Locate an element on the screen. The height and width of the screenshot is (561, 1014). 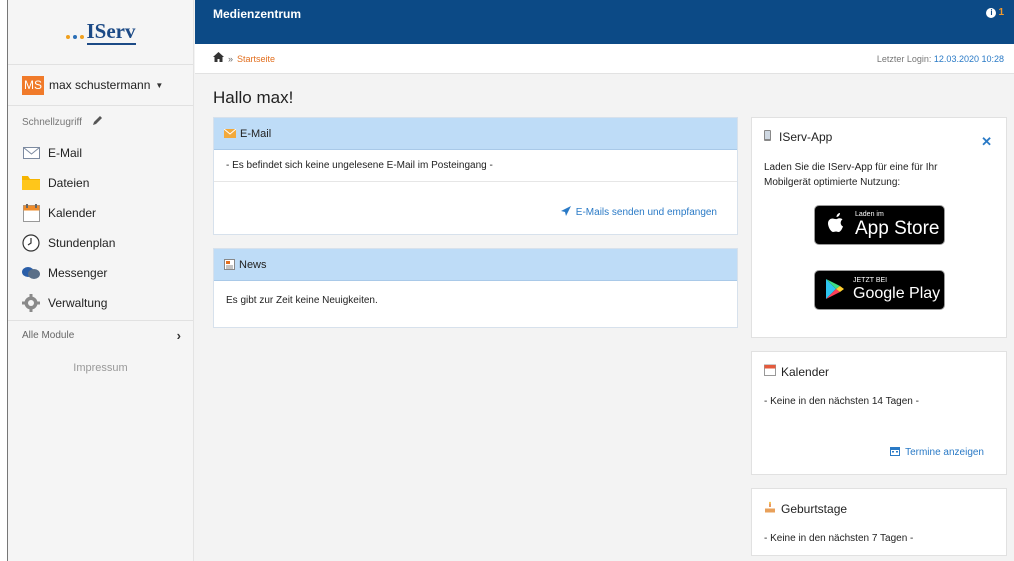
avatar: MS is located at coordinates (33, 85).